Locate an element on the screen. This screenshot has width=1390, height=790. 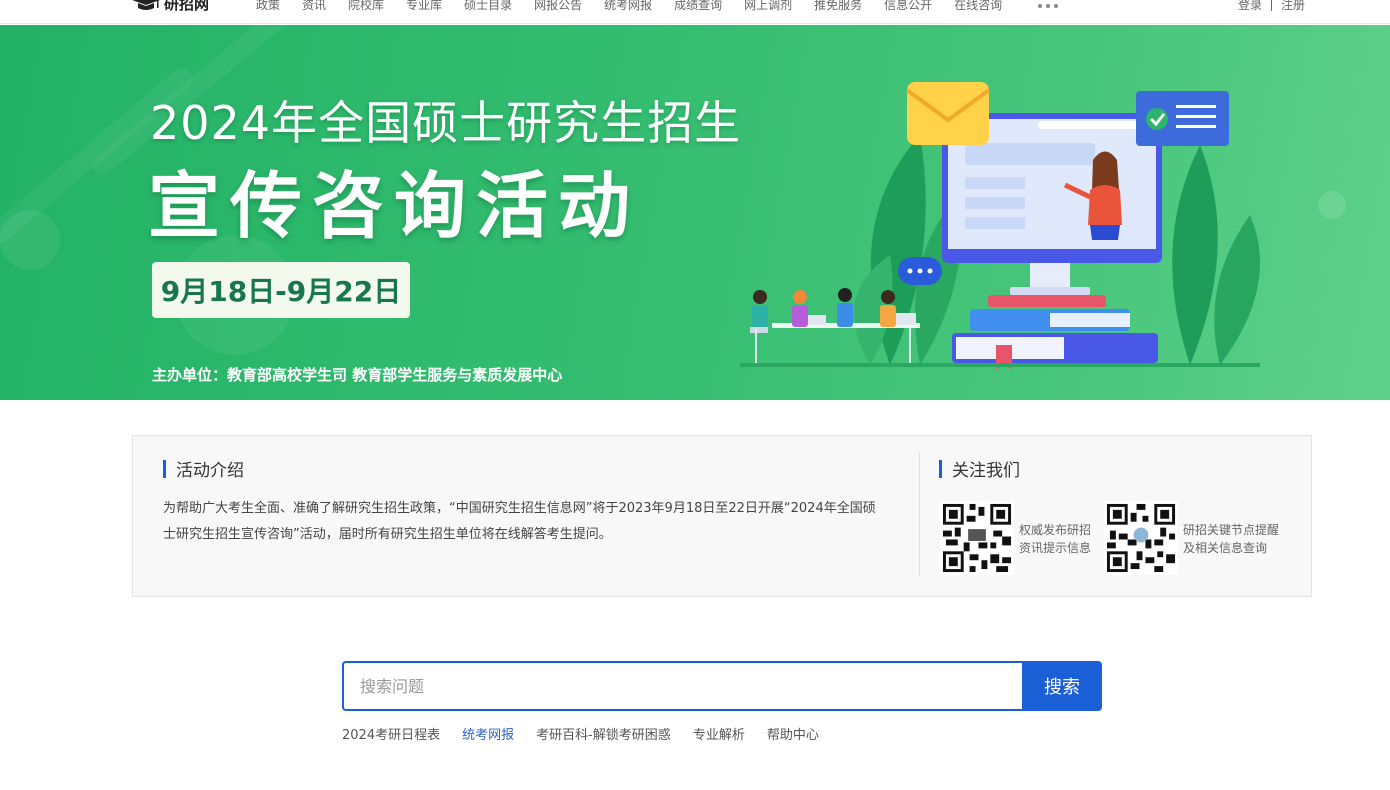
nav-item-score-query: 成绩查询 is located at coordinates (698, 6).